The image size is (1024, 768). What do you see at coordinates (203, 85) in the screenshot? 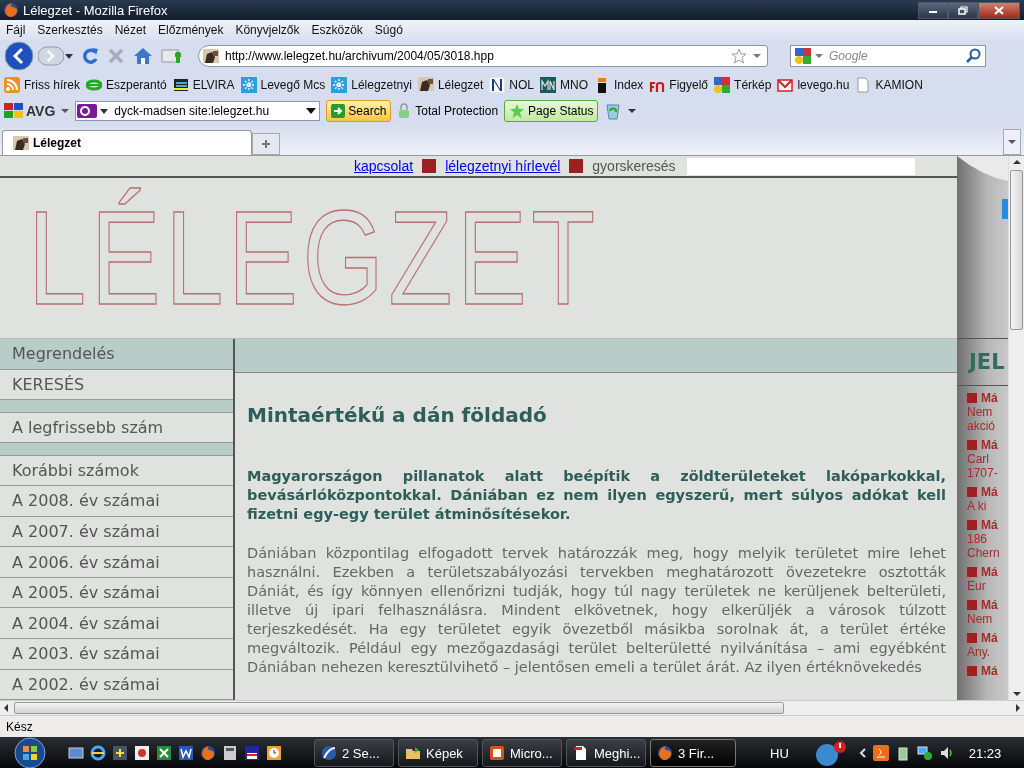
I see `bookmark-item: ELVIRA` at bounding box center [203, 85].